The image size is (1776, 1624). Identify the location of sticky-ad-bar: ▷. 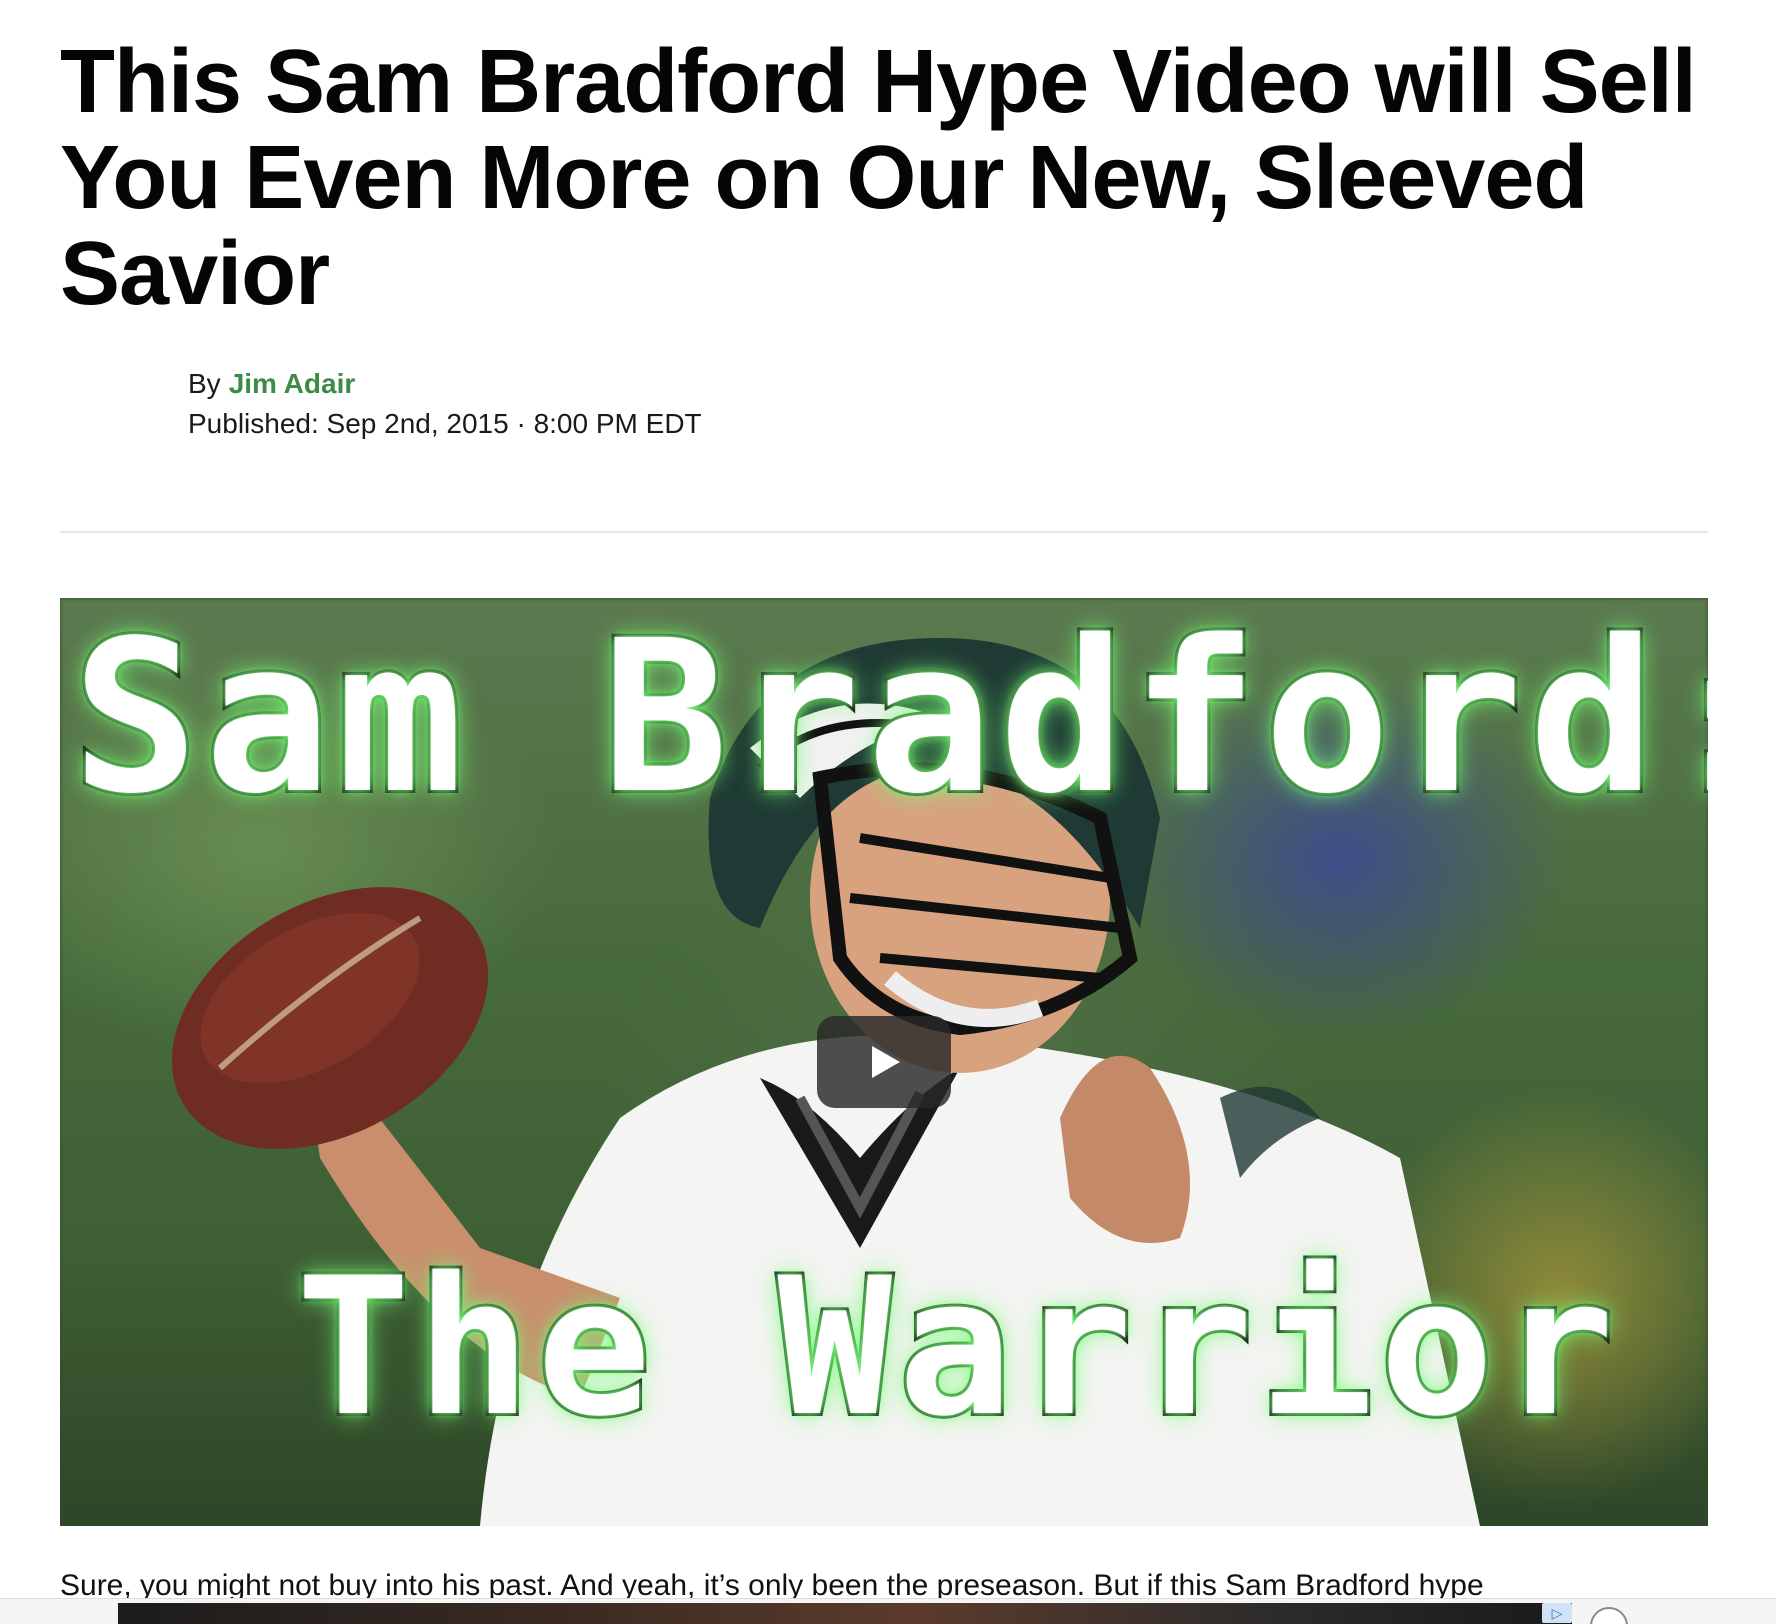
(888, 1611).